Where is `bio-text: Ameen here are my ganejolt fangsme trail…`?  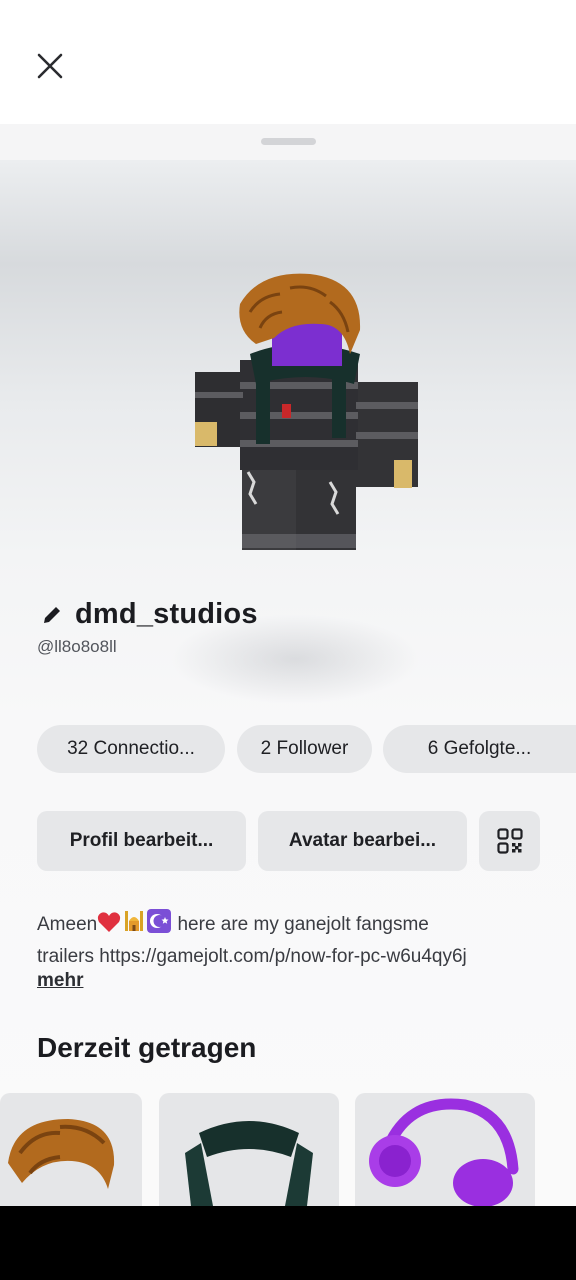
bio-text: Ameen here are my ganejolt fangsme trail… is located at coordinates (287, 940).